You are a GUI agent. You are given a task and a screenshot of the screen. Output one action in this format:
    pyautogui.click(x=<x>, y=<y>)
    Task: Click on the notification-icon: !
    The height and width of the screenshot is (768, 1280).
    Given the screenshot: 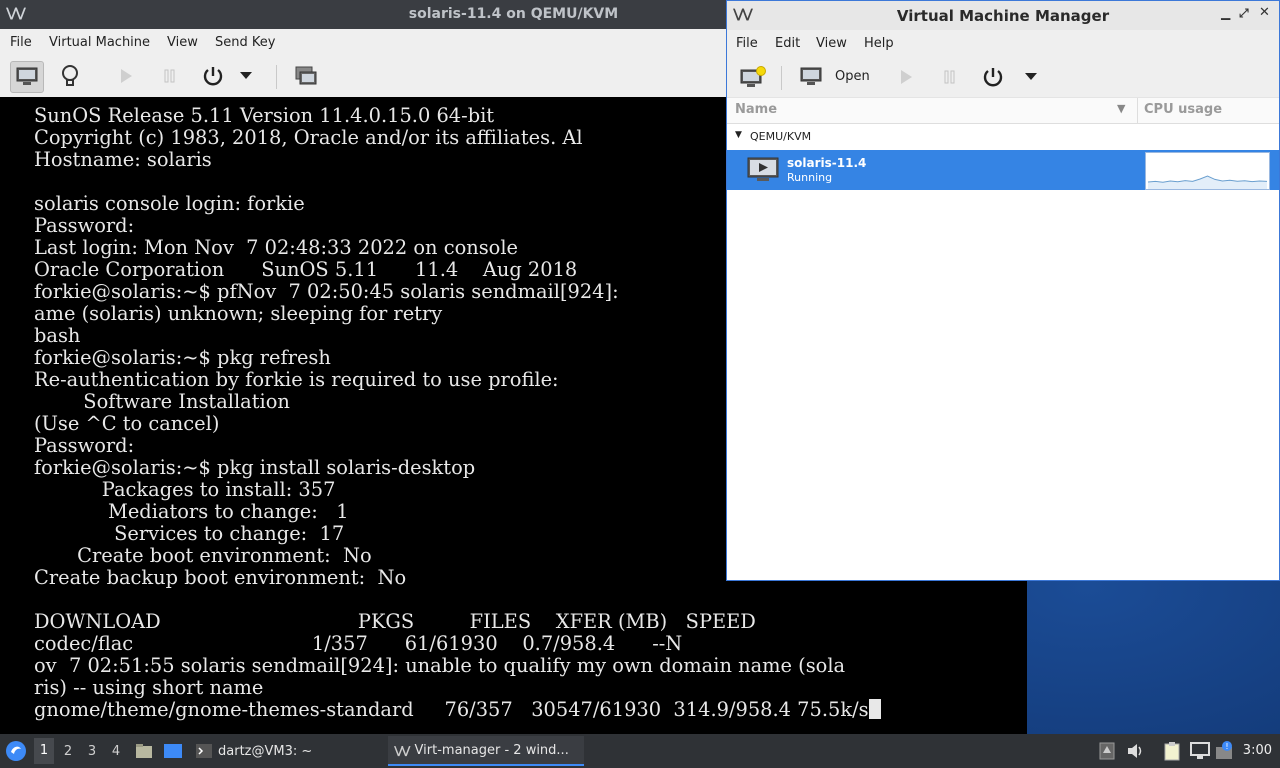 What is the action you would take?
    pyautogui.click(x=1225, y=751)
    